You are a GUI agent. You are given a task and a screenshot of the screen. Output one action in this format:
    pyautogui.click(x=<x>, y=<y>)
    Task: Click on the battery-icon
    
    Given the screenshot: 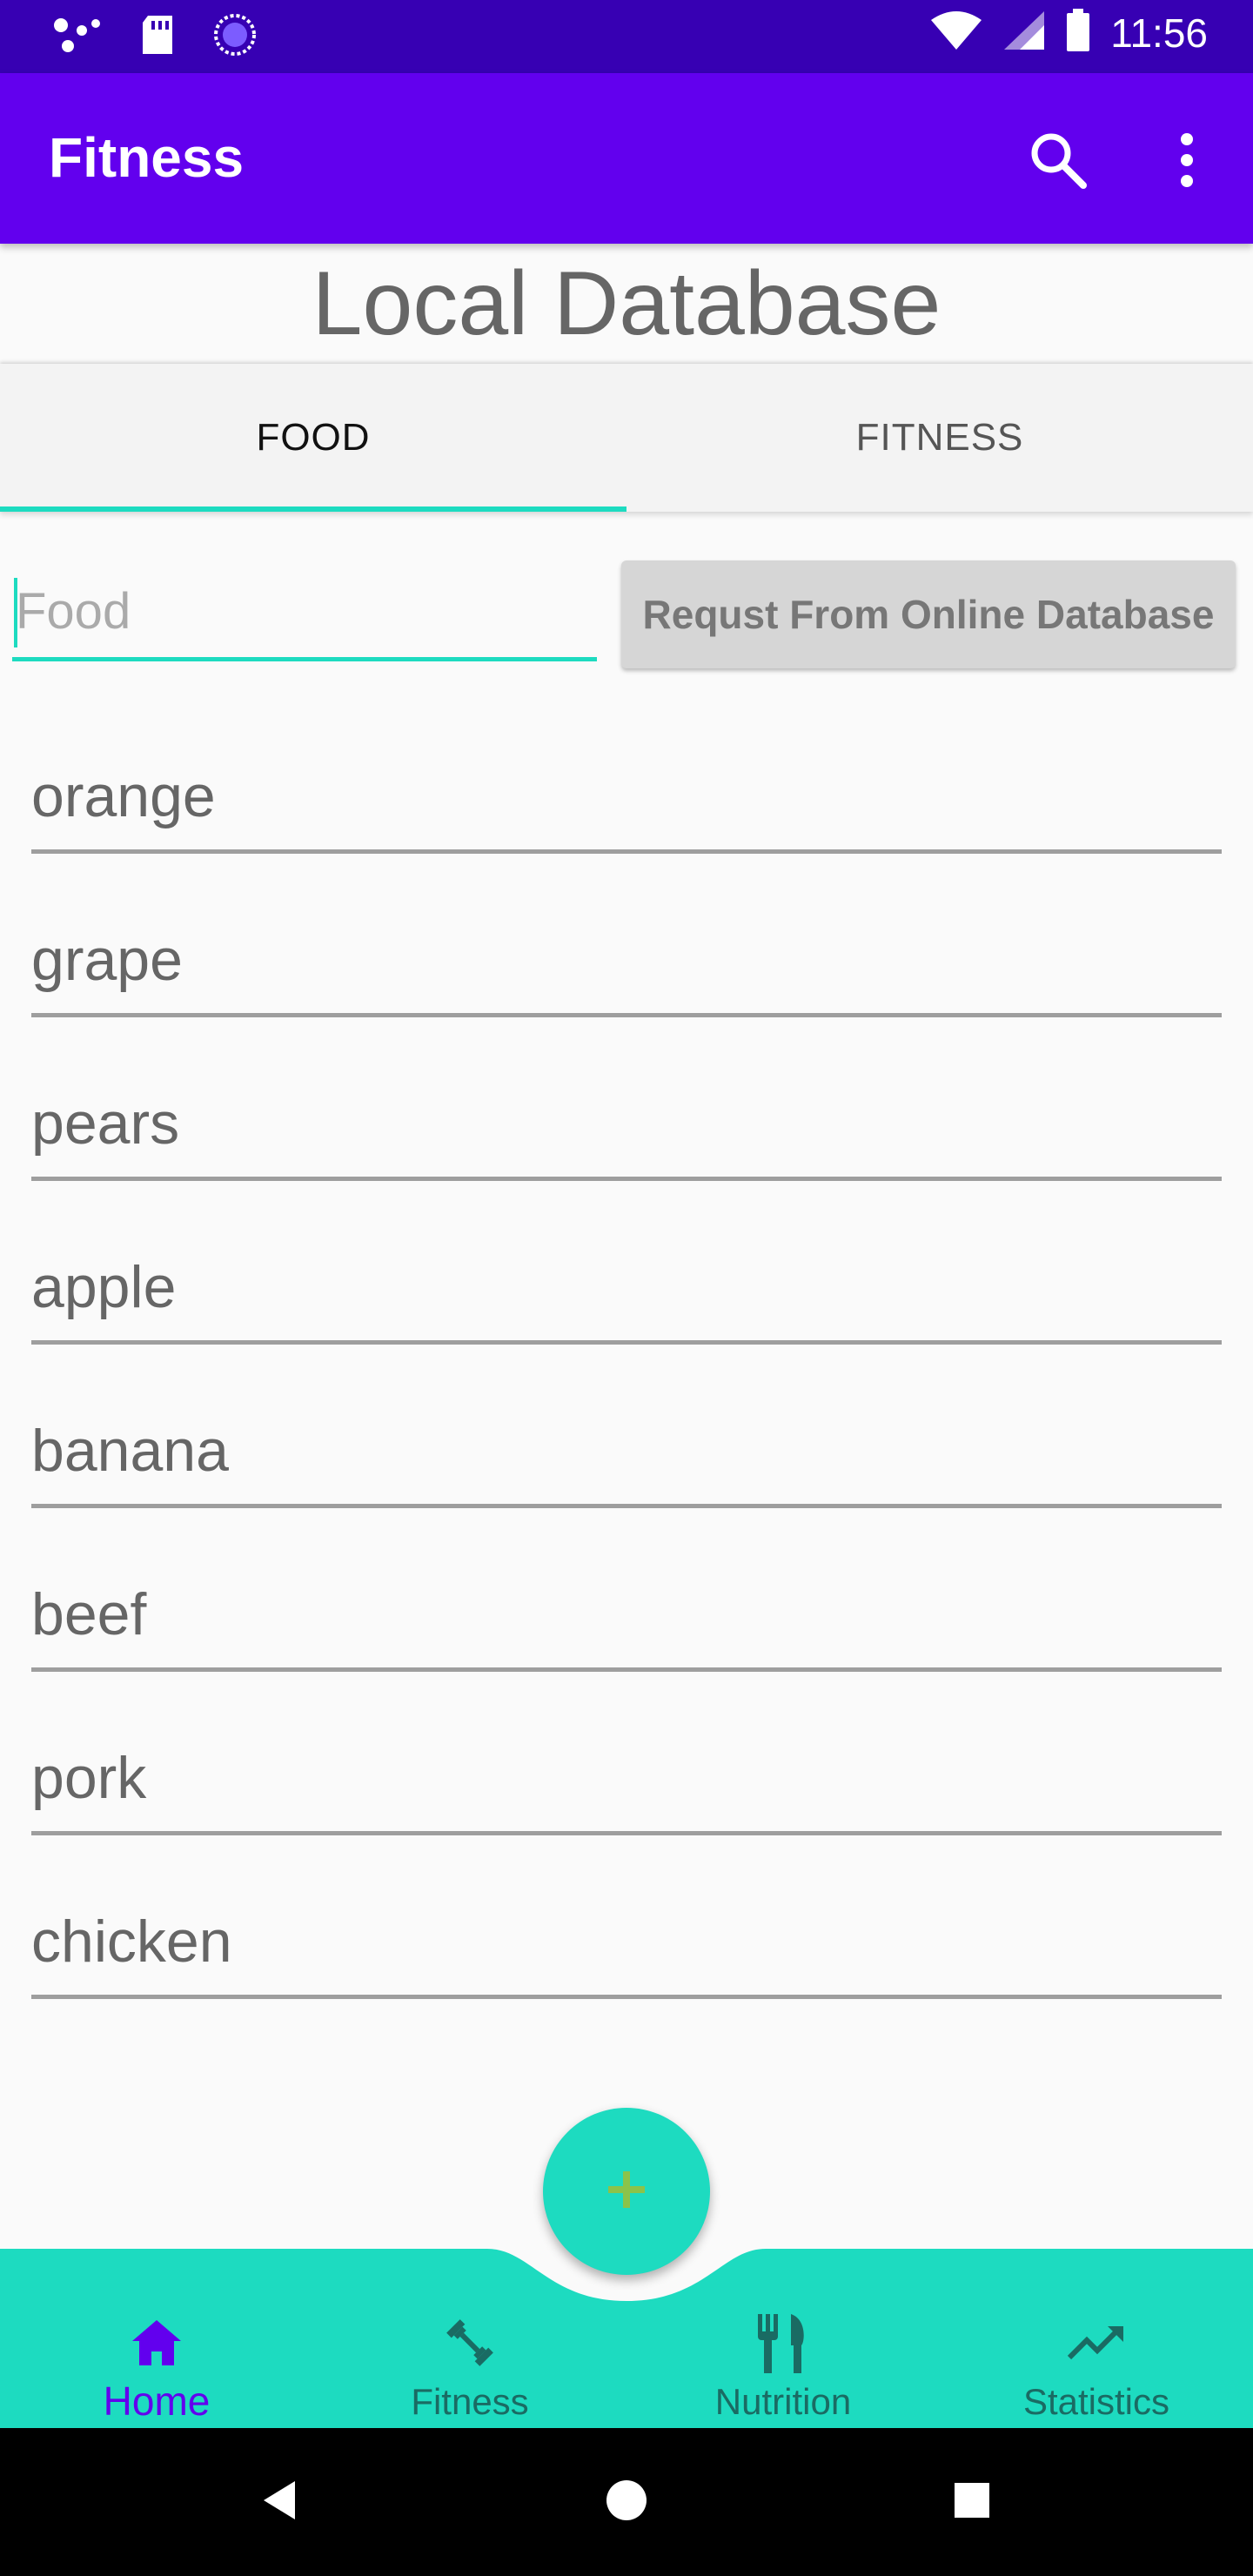 What is the action you would take?
    pyautogui.click(x=1078, y=33)
    